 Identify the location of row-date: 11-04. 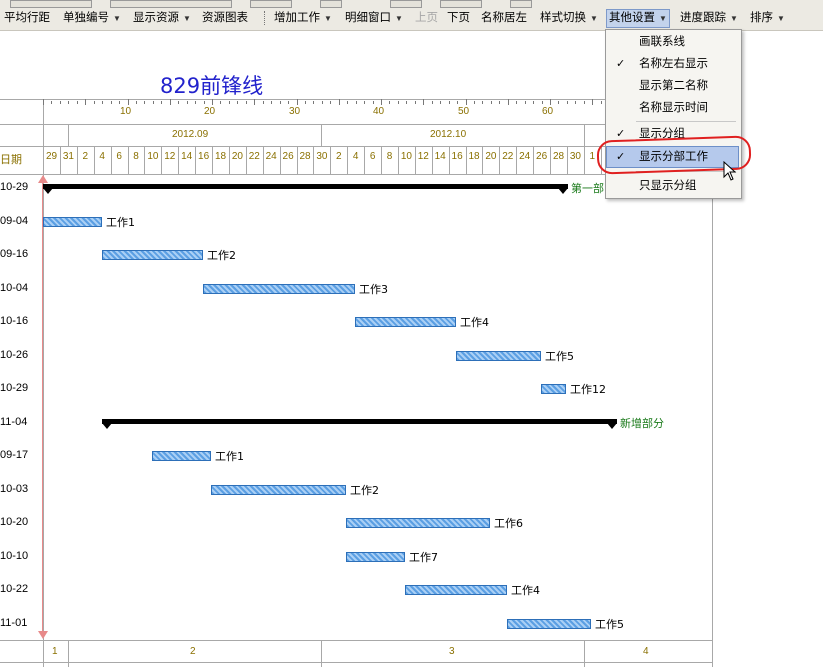
(14, 421).